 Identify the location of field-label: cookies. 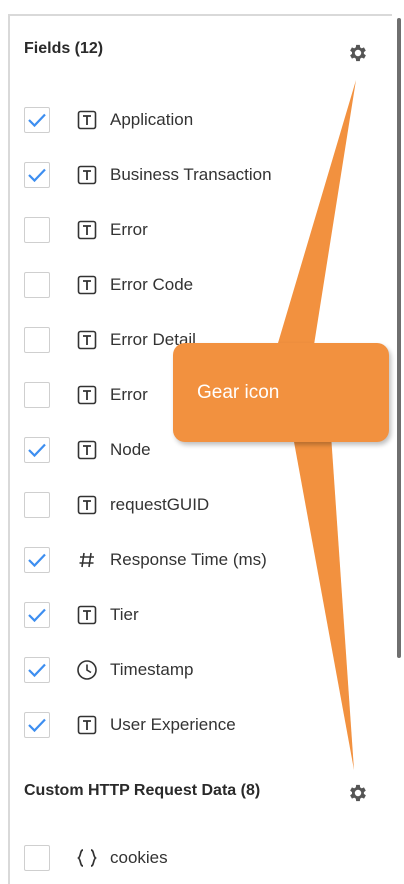
(139, 857).